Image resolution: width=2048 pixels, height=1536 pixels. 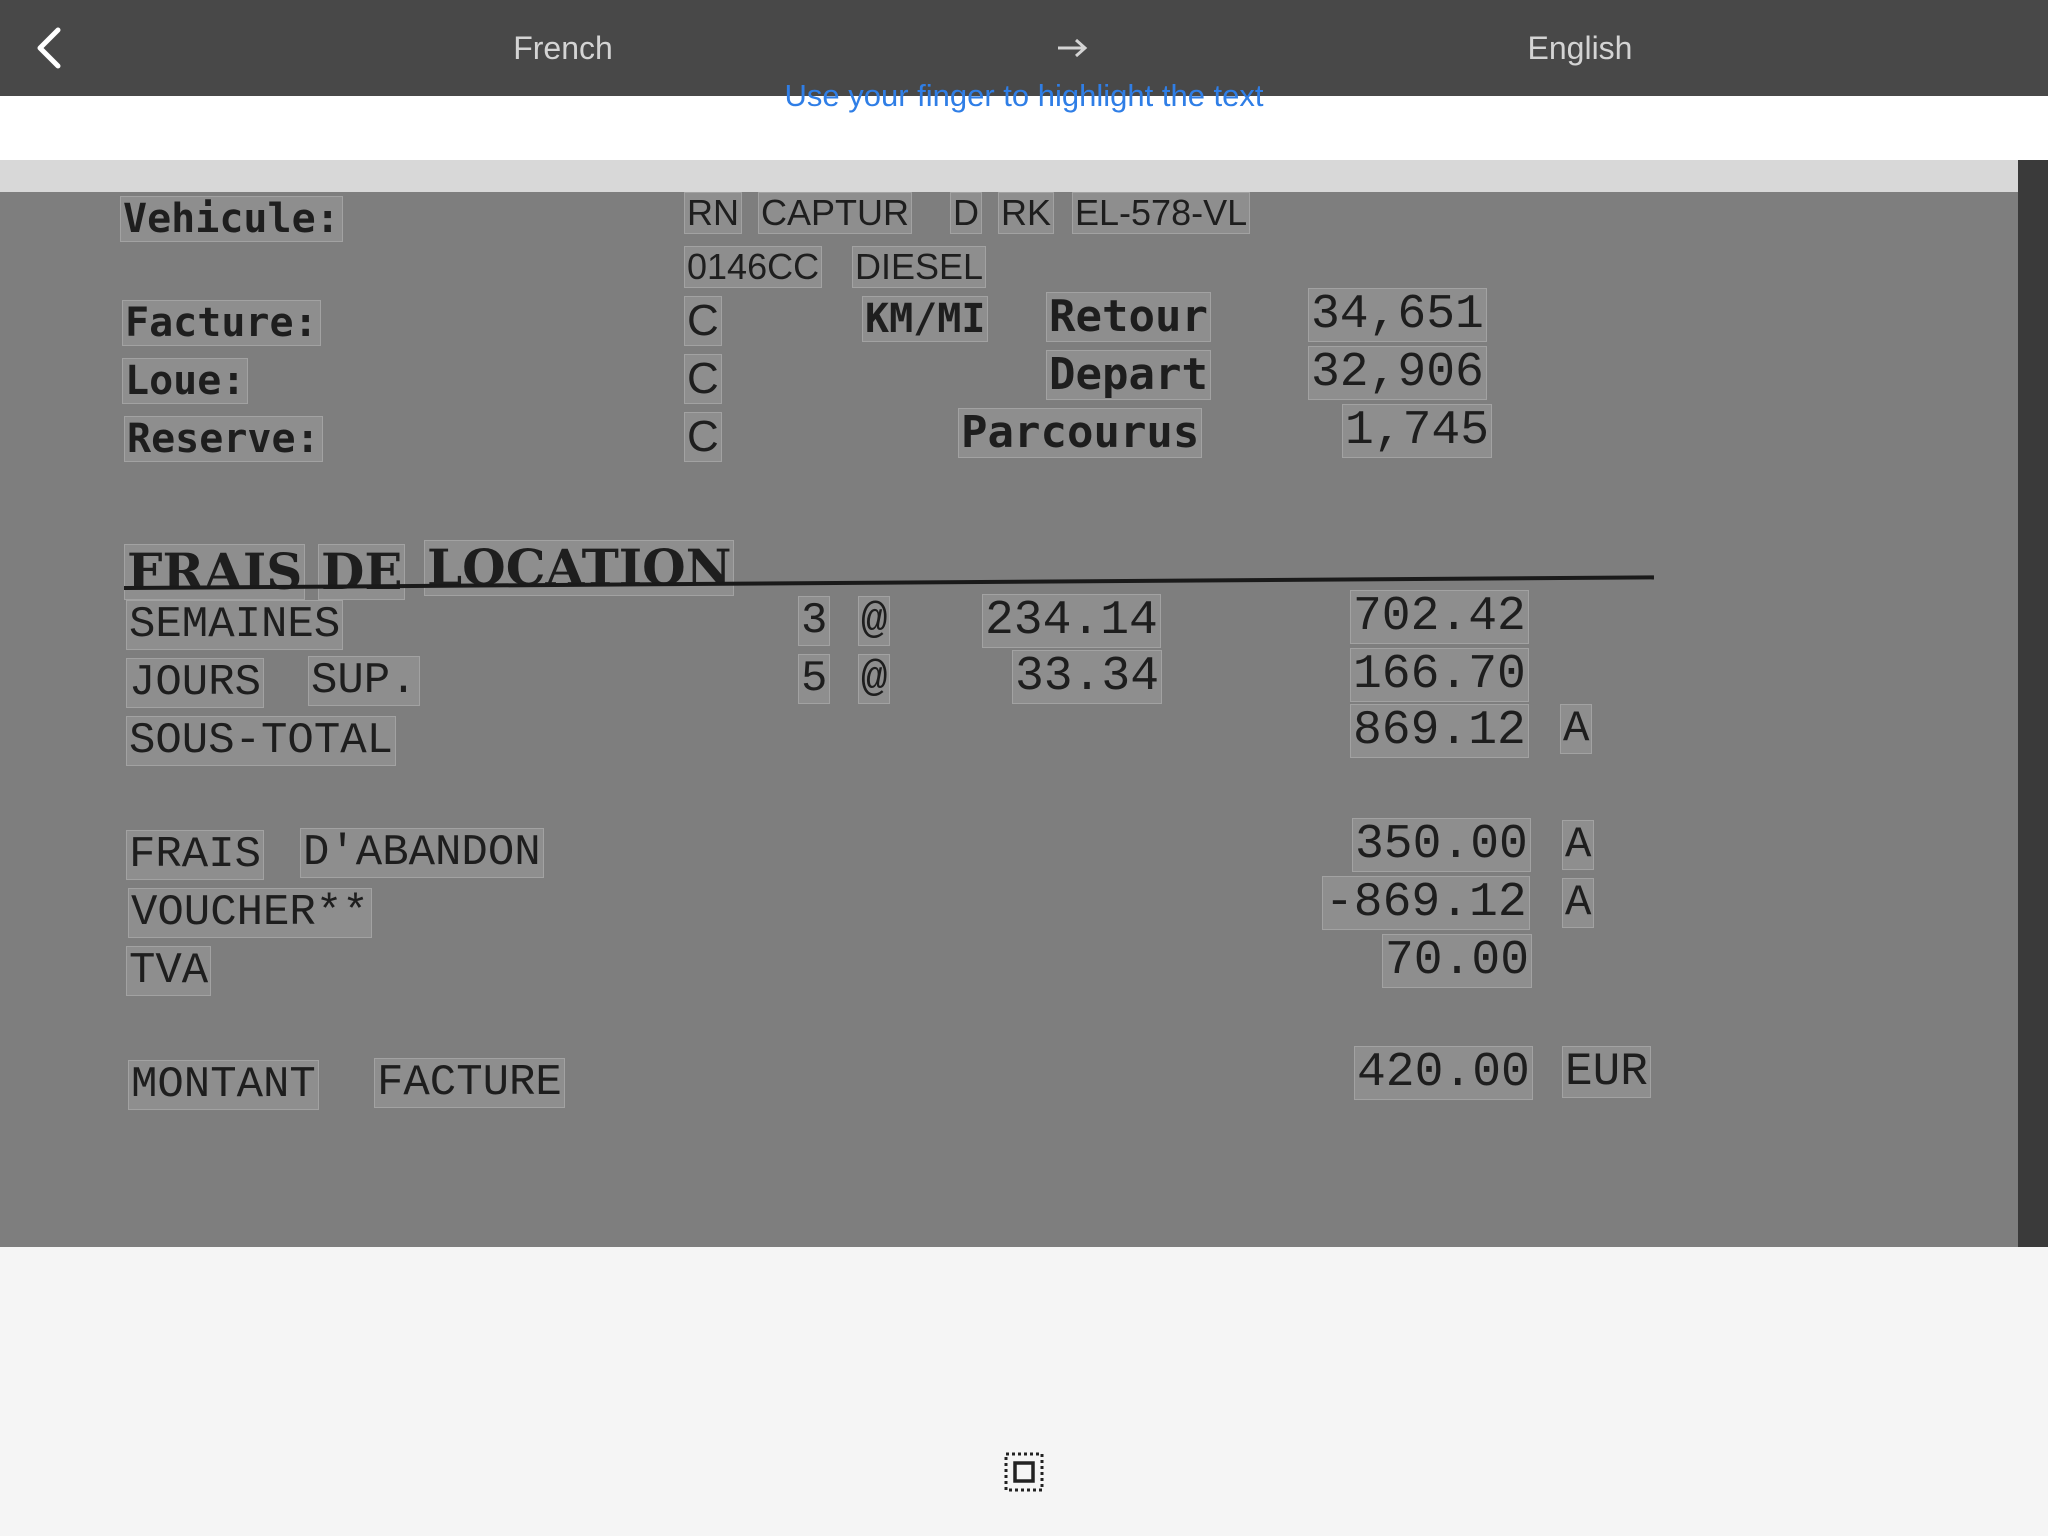 What do you see at coordinates (195, 683) in the screenshot?
I see `charge-label: JOURS` at bounding box center [195, 683].